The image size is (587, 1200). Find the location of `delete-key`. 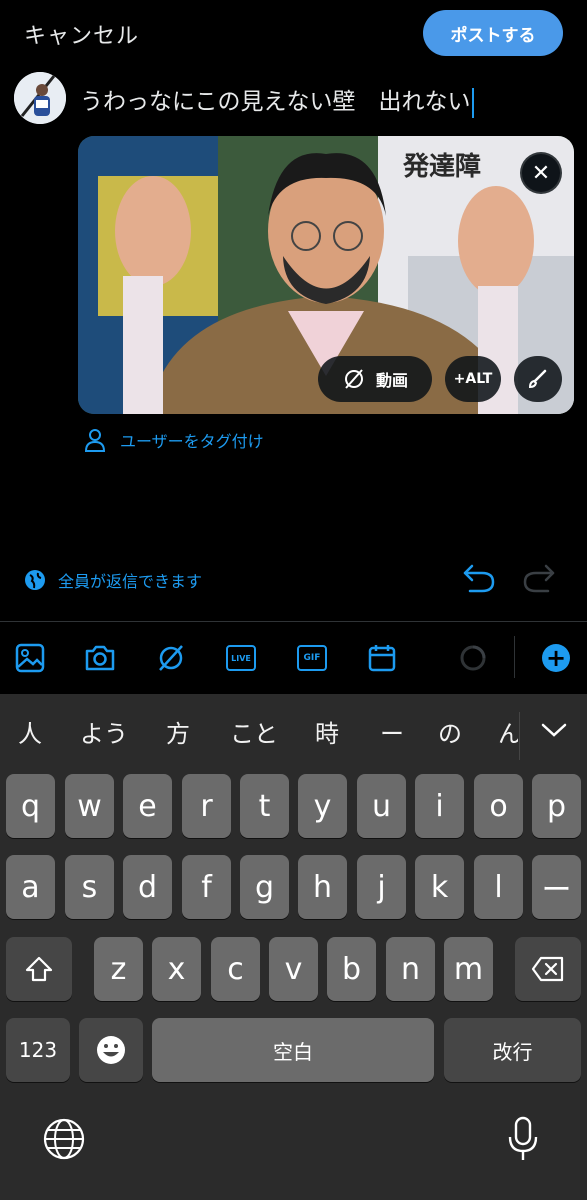

delete-key is located at coordinates (548, 969).